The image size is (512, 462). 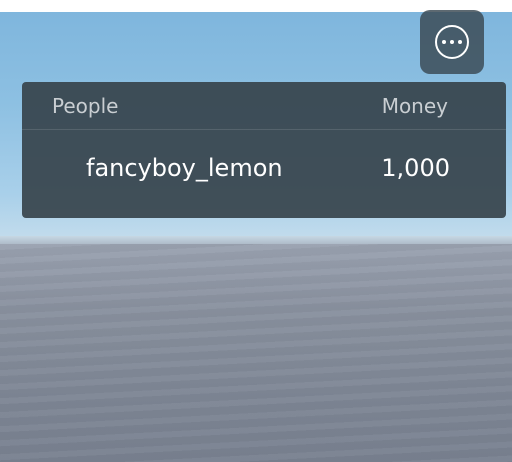 I want to click on player-name: fancyboy_lemon, so click(x=184, y=168).